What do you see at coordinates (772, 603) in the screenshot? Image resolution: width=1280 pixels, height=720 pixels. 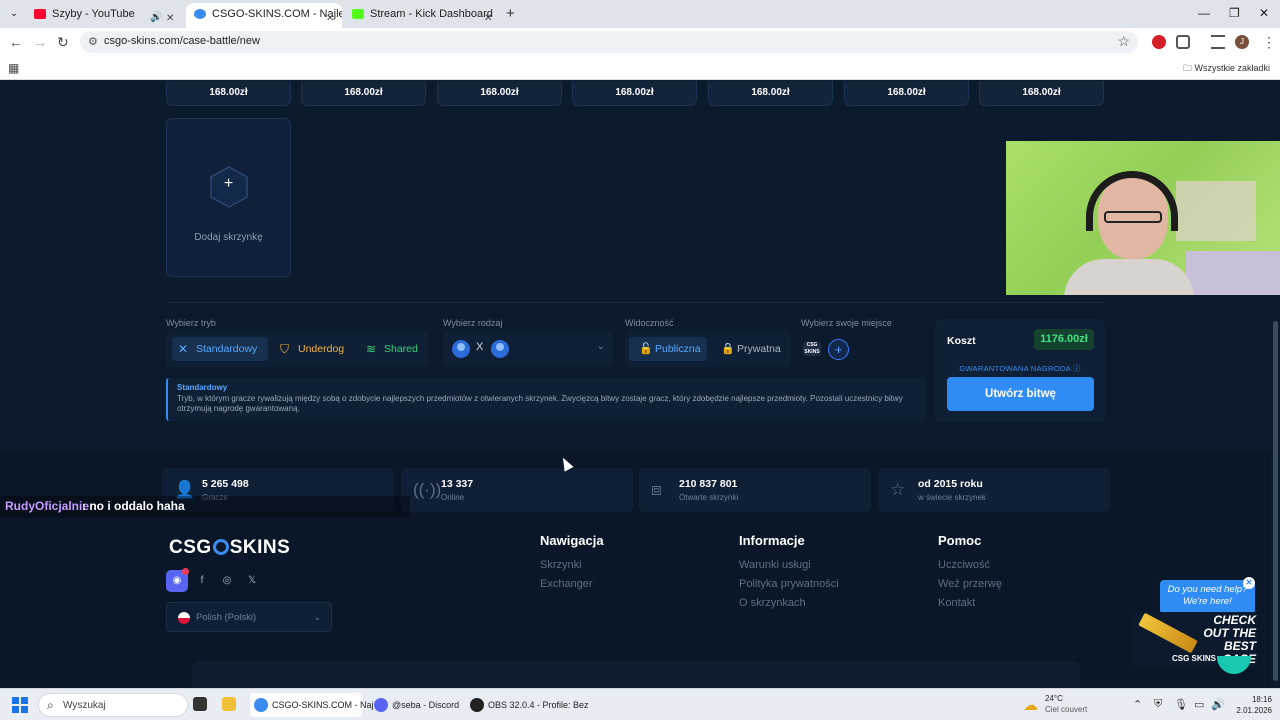 I see `footer-link-about-cases: O skrzynkach` at bounding box center [772, 603].